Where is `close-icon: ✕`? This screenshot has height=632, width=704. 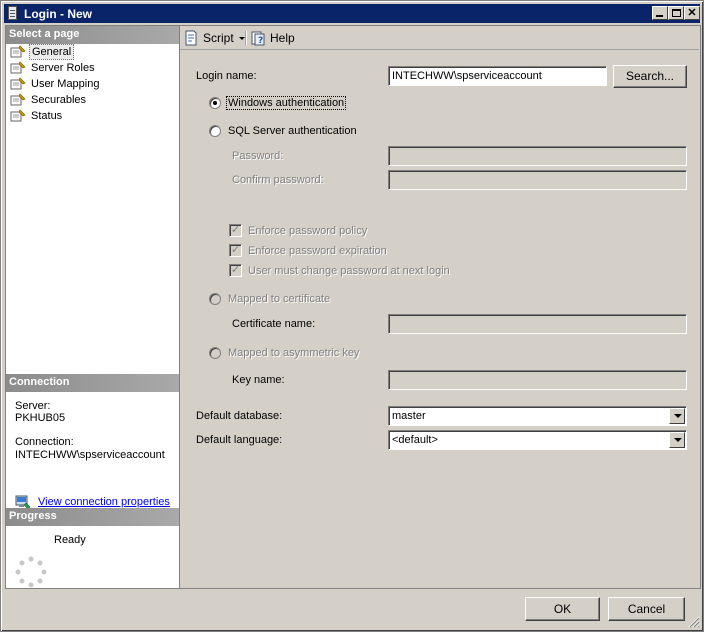 close-icon: ✕ is located at coordinates (692, 13).